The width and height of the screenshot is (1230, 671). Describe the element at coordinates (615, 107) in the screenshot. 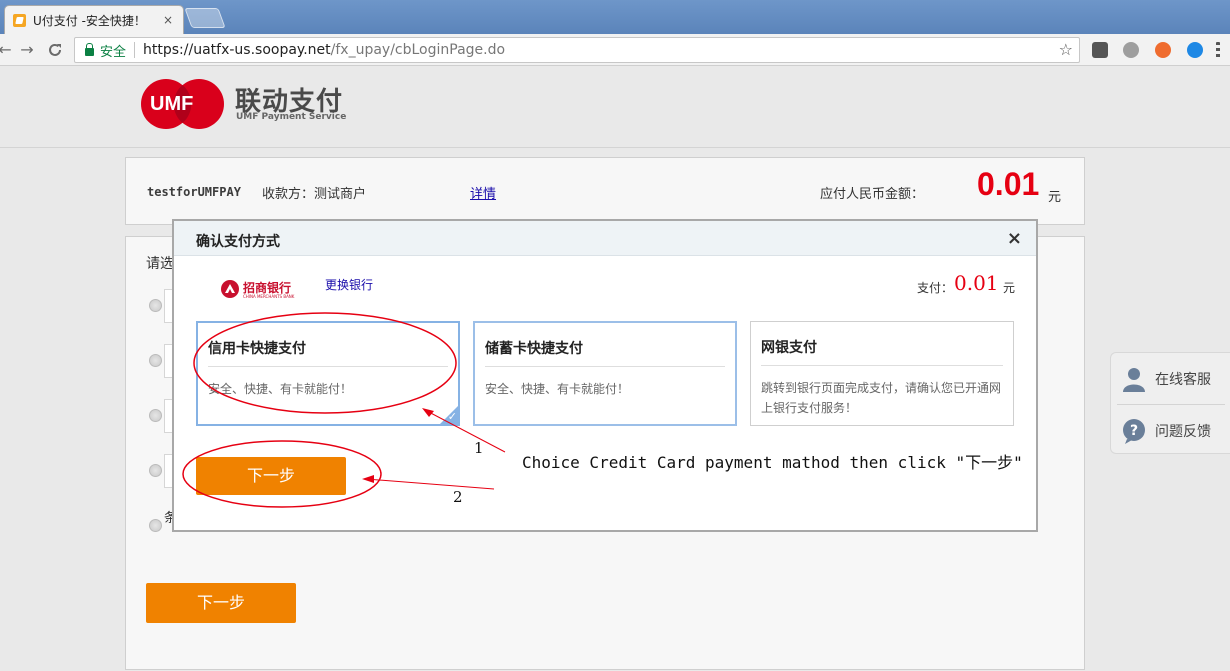

I see `page-header: UMF 联动支付 UMF Payment Service` at that location.